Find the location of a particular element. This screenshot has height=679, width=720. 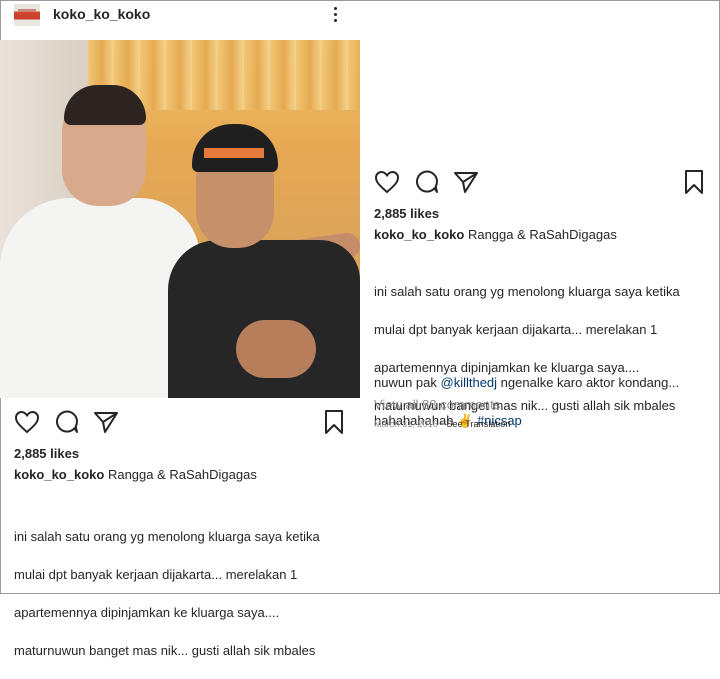

see-translation-link: See Translation is located at coordinates (478, 424).